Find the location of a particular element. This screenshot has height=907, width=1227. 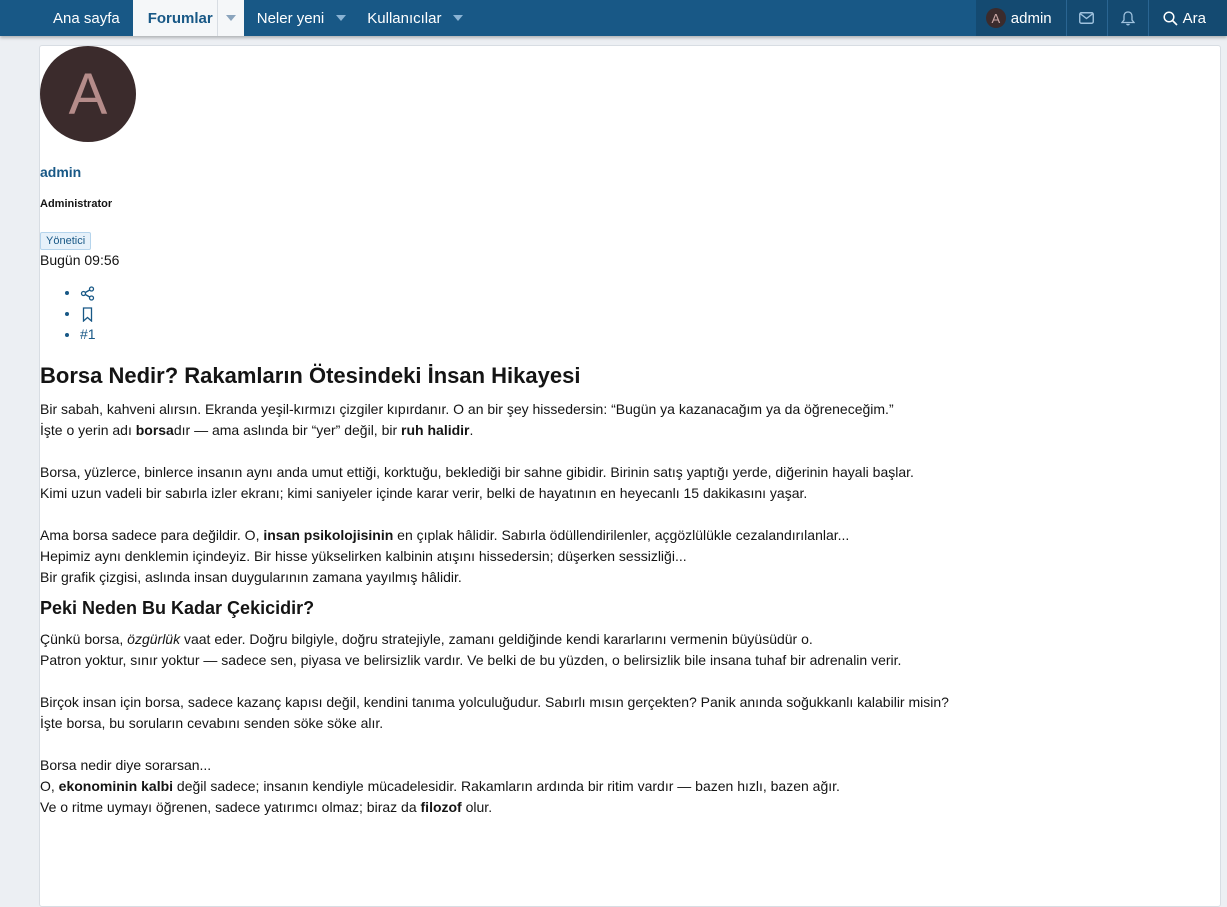

bold-text: ruh halidir is located at coordinates (435, 430).